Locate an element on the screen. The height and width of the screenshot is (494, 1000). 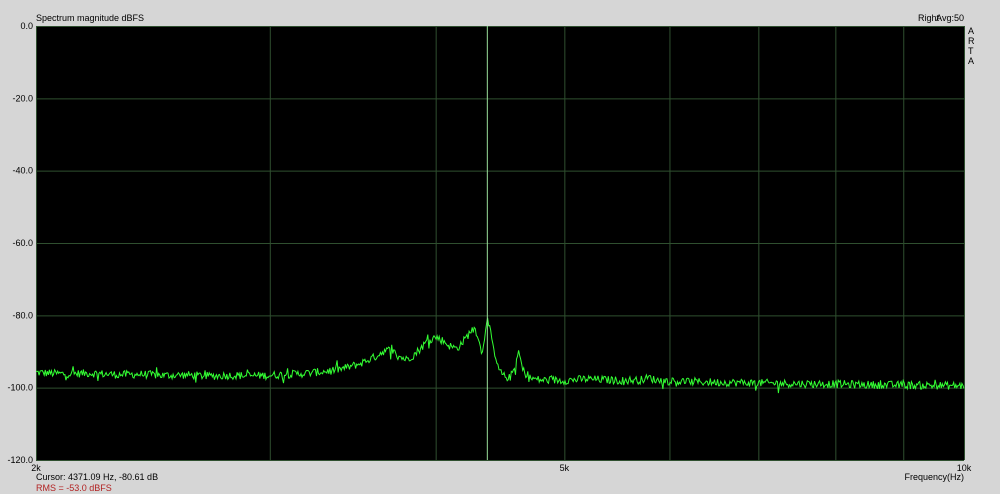
y-tick-label: -100.0 is located at coordinates (20, 388).